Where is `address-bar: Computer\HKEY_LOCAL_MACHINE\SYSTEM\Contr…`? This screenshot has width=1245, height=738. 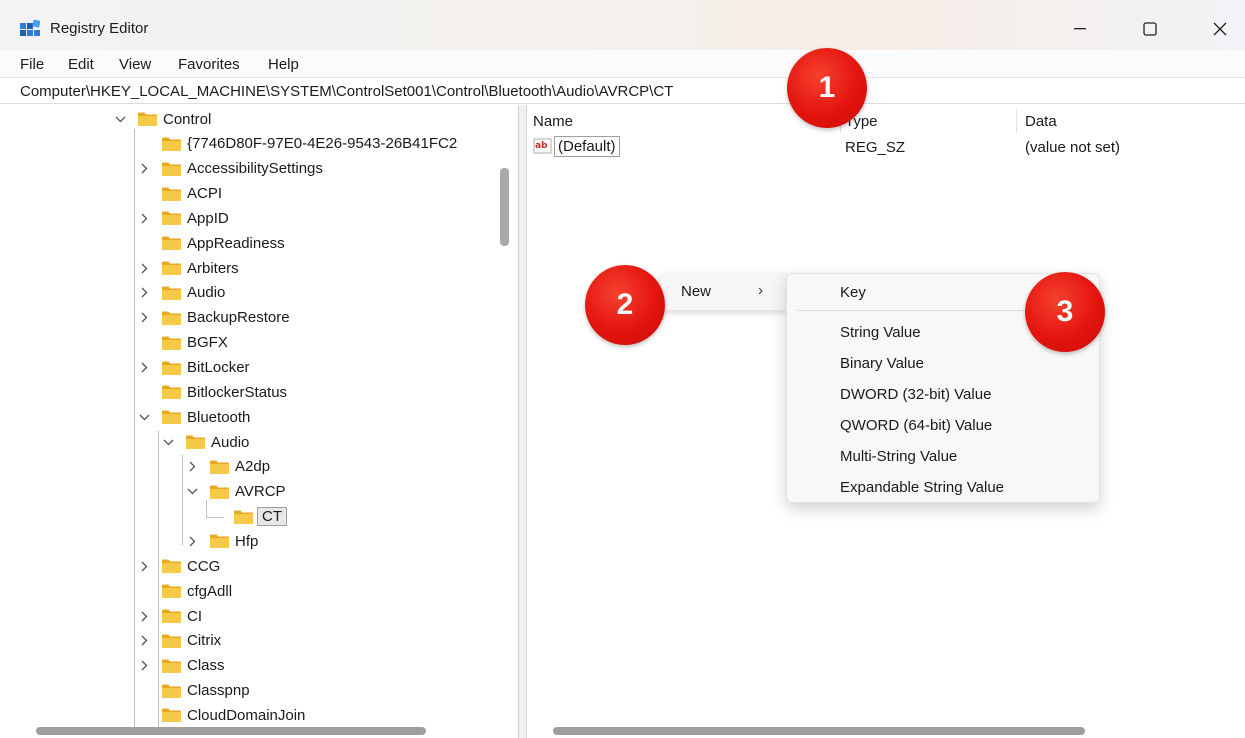
address-bar: Computer\HKEY_LOCAL_MACHINE\SYSTEM\Contr… is located at coordinates (622, 90).